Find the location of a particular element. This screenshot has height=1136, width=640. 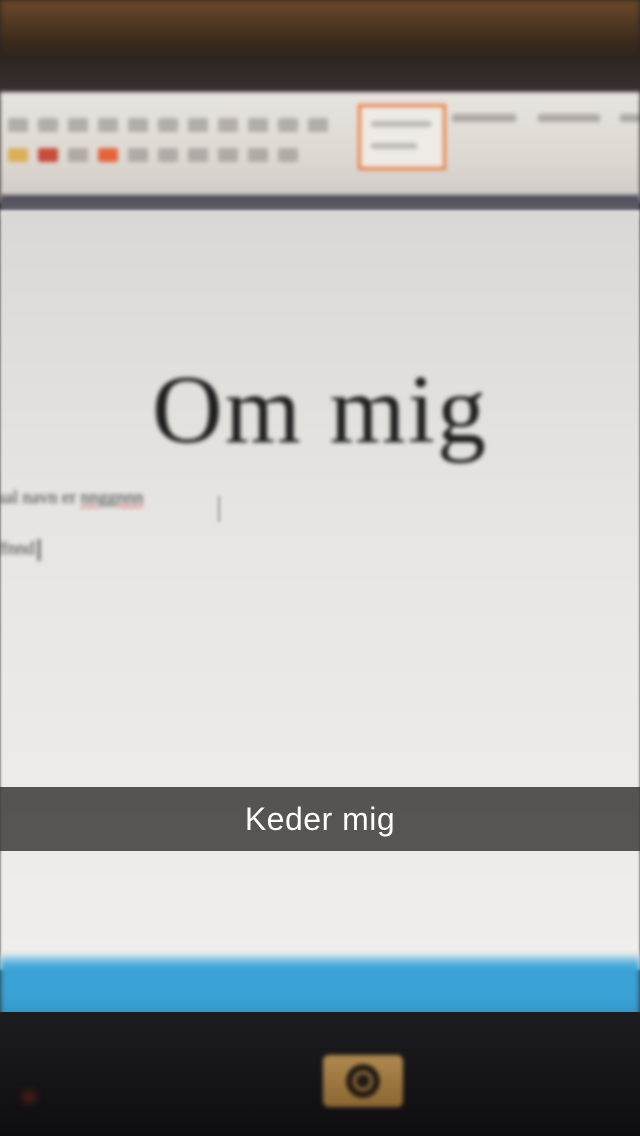

monitor-bezel-bottom is located at coordinates (320, 1074).